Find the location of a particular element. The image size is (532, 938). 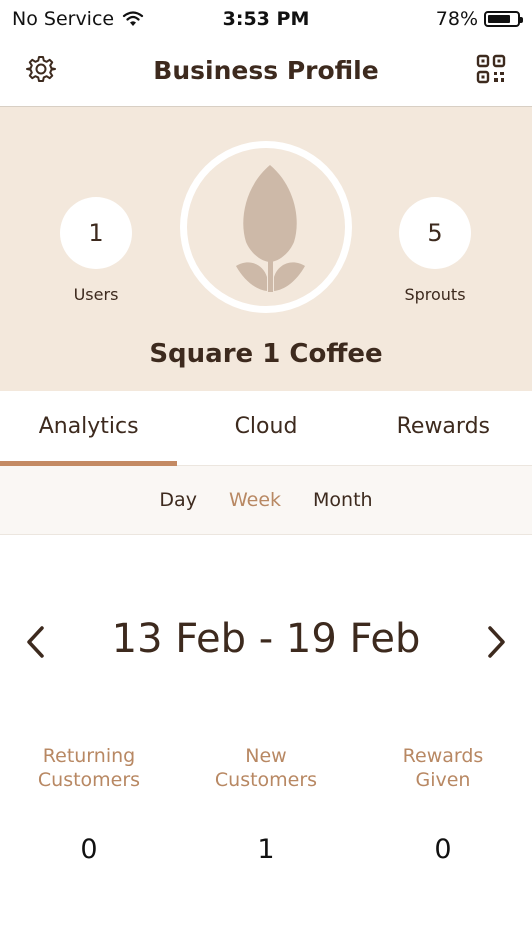

date-range: 13 Feb - 19 Feb is located at coordinates (266, 639).